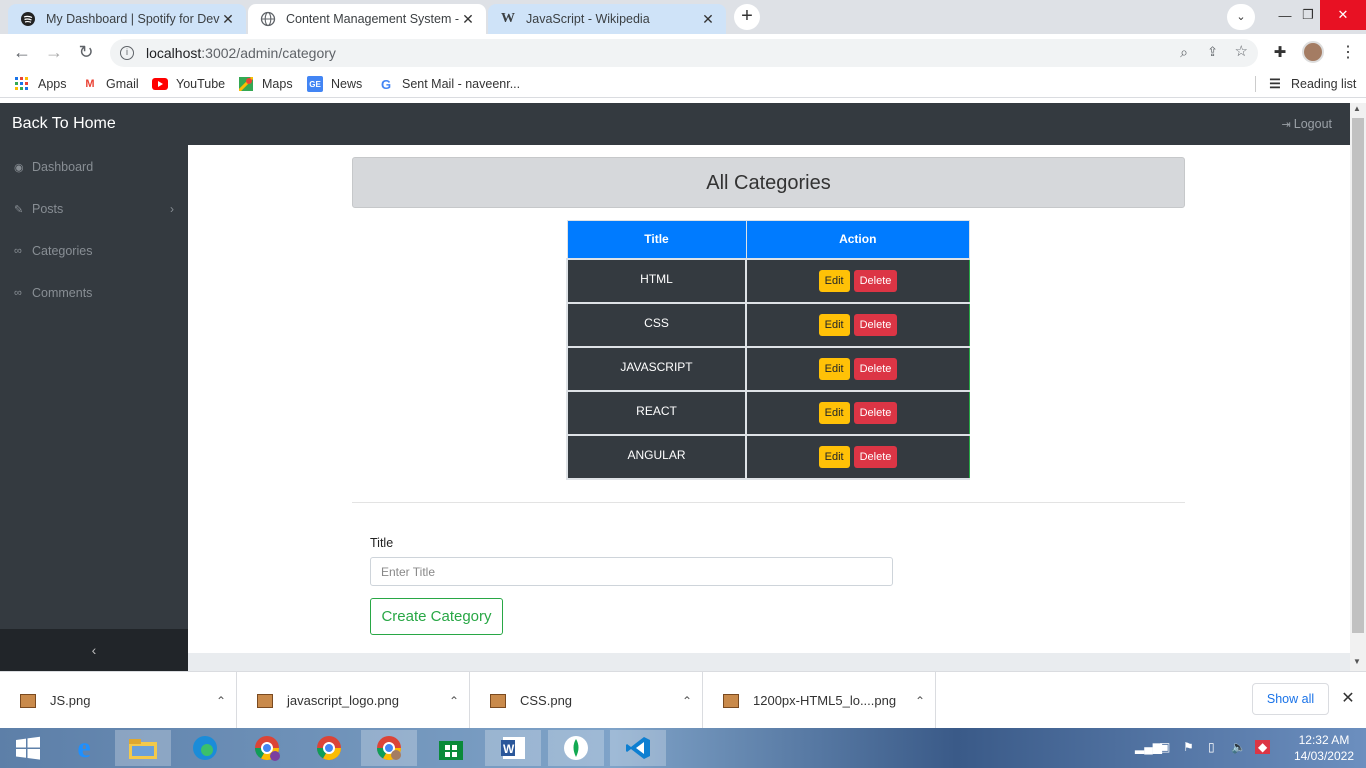 The height and width of the screenshot is (768, 1366). What do you see at coordinates (1358, 375) in the screenshot?
I see `scrollbar-thumb` at bounding box center [1358, 375].